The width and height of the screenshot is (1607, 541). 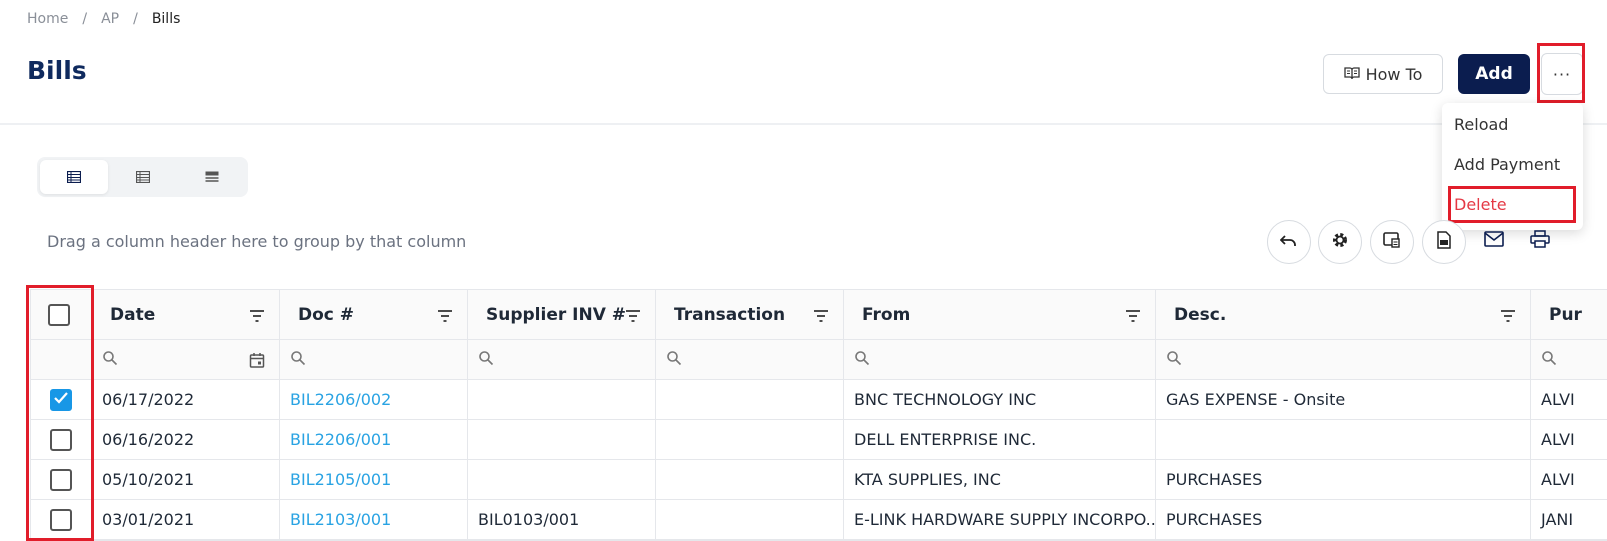 I want to click on pdf-button, so click(x=1444, y=242).